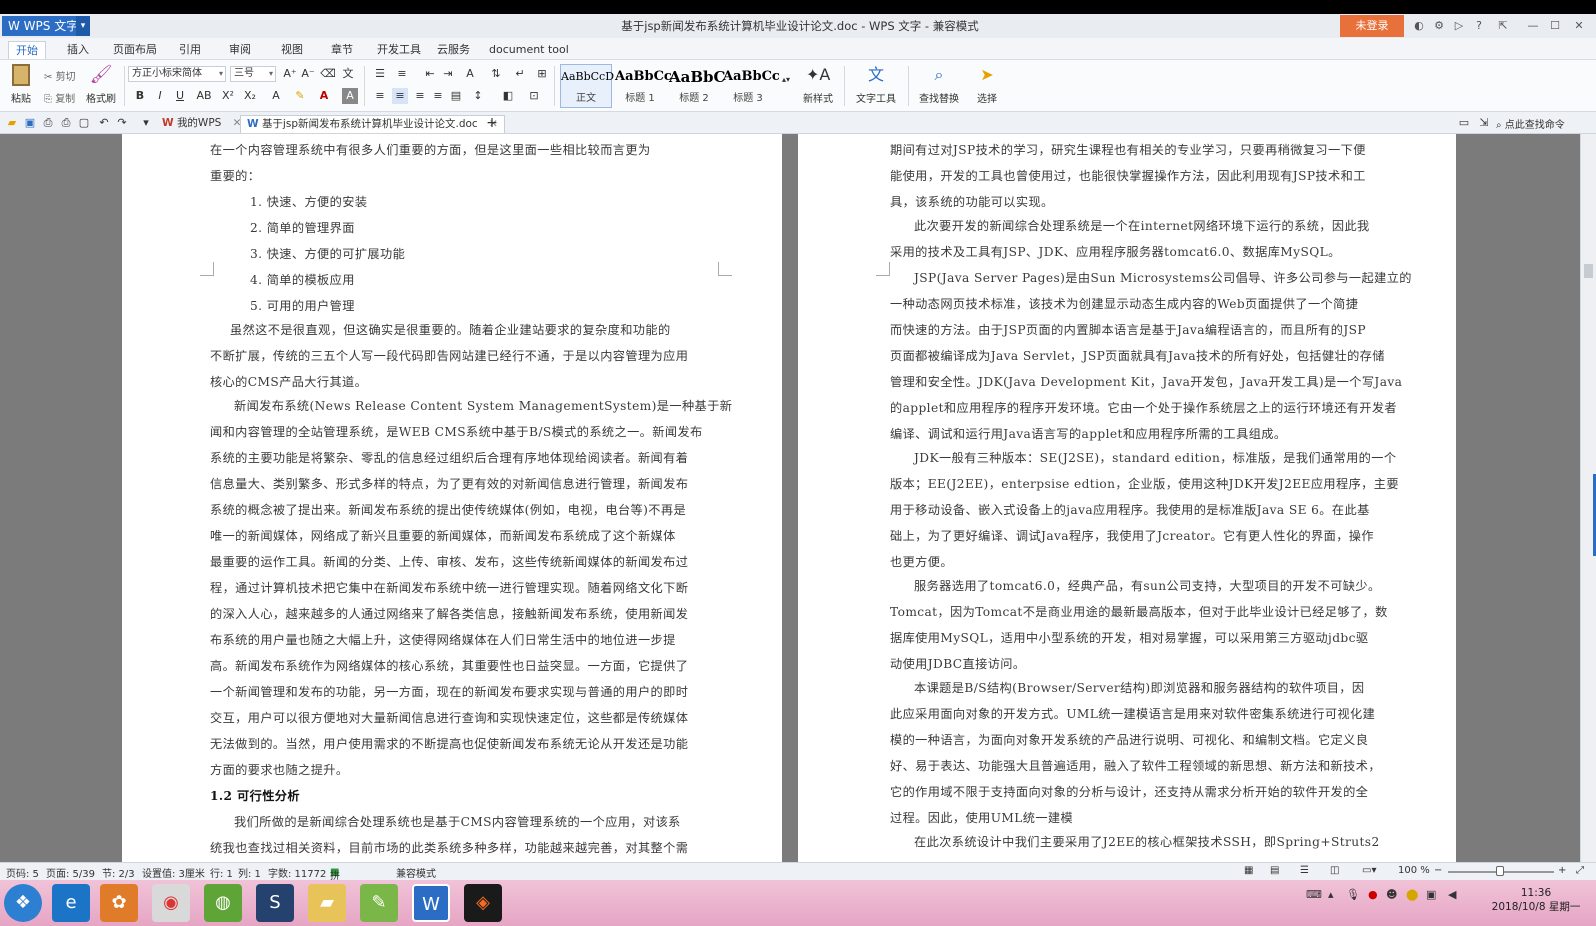  Describe the element at coordinates (1503, 26) in the screenshot. I see `restore-ribbon-icon: ⇱` at that location.